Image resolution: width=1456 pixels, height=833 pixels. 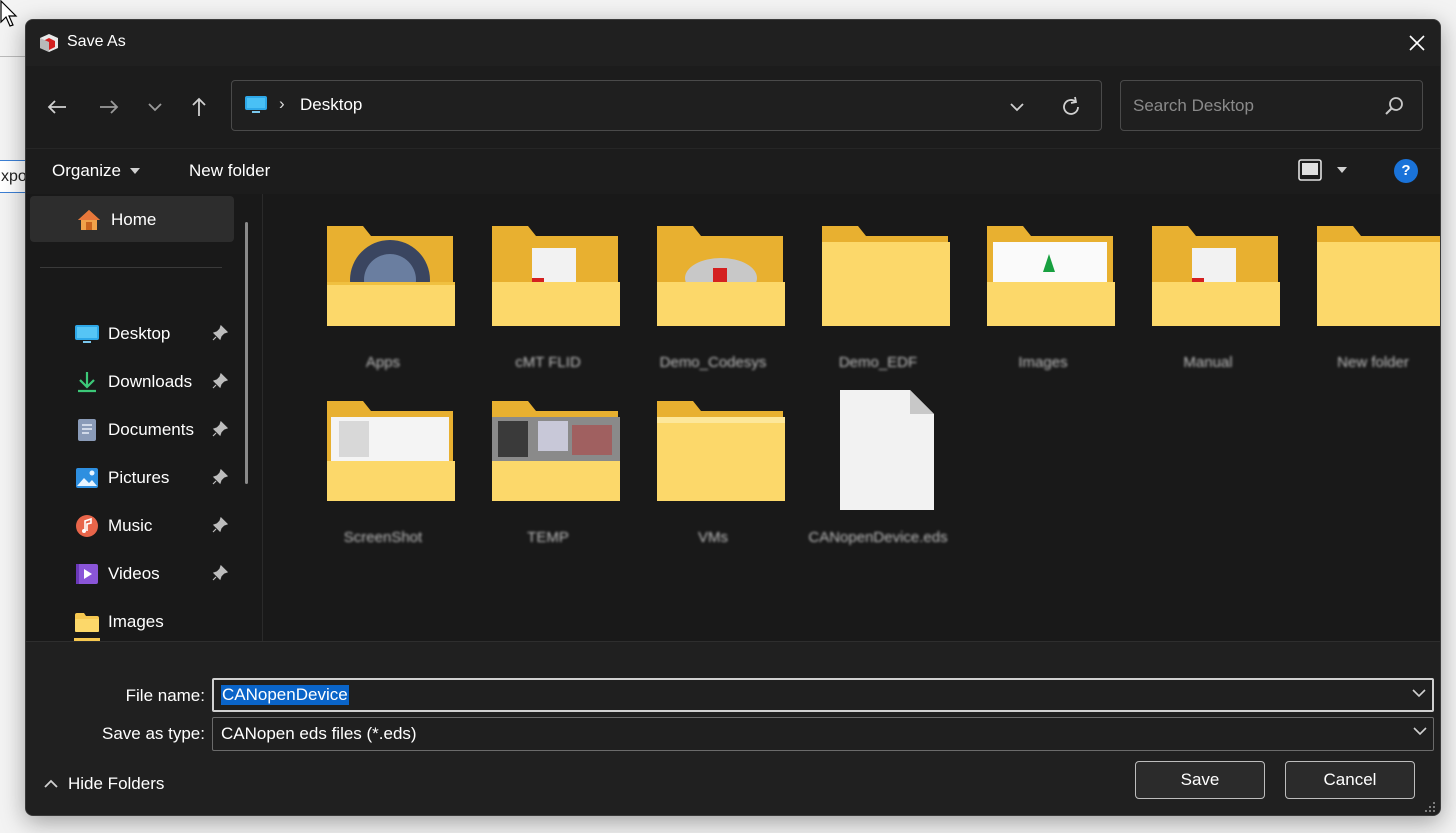 What do you see at coordinates (331, 105) in the screenshot?
I see `breadcrumb-desktop: Desktop` at bounding box center [331, 105].